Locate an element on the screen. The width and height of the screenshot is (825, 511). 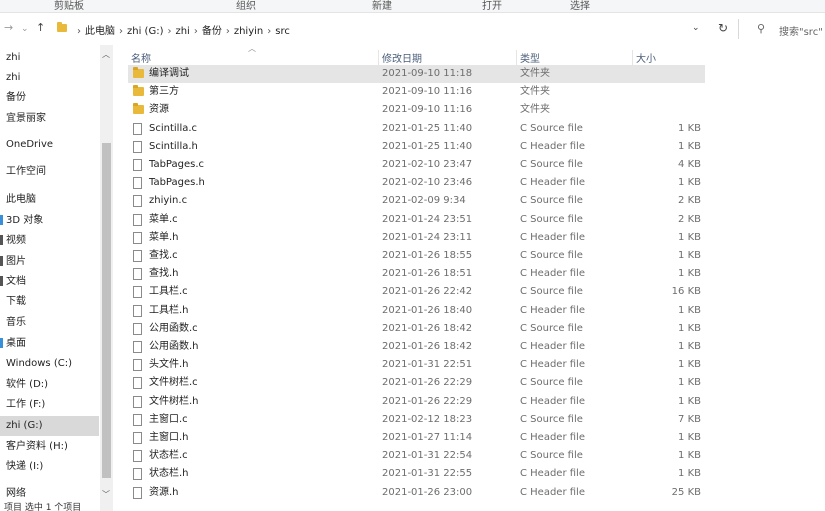
sidebar-item: 桌面 is located at coordinates (49, 344).